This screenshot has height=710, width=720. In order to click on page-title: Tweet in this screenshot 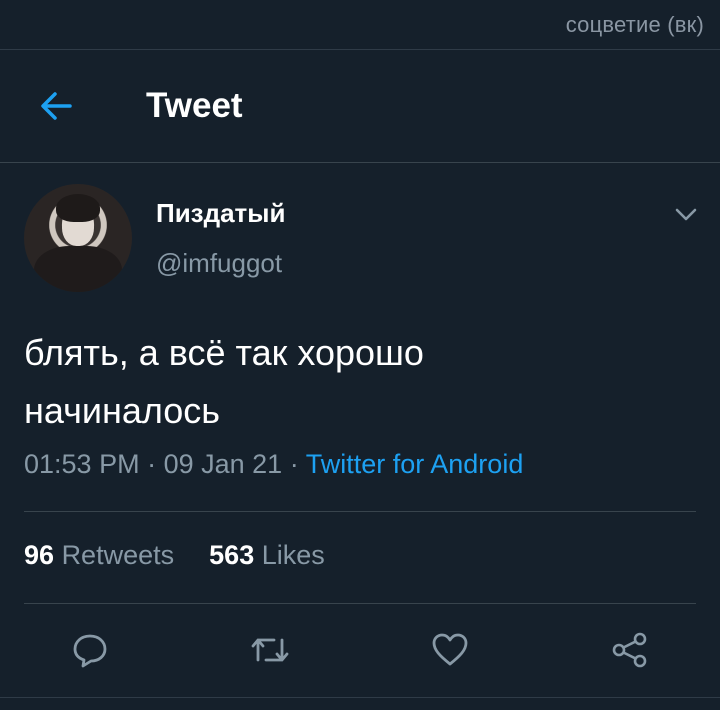, I will do `click(194, 105)`.